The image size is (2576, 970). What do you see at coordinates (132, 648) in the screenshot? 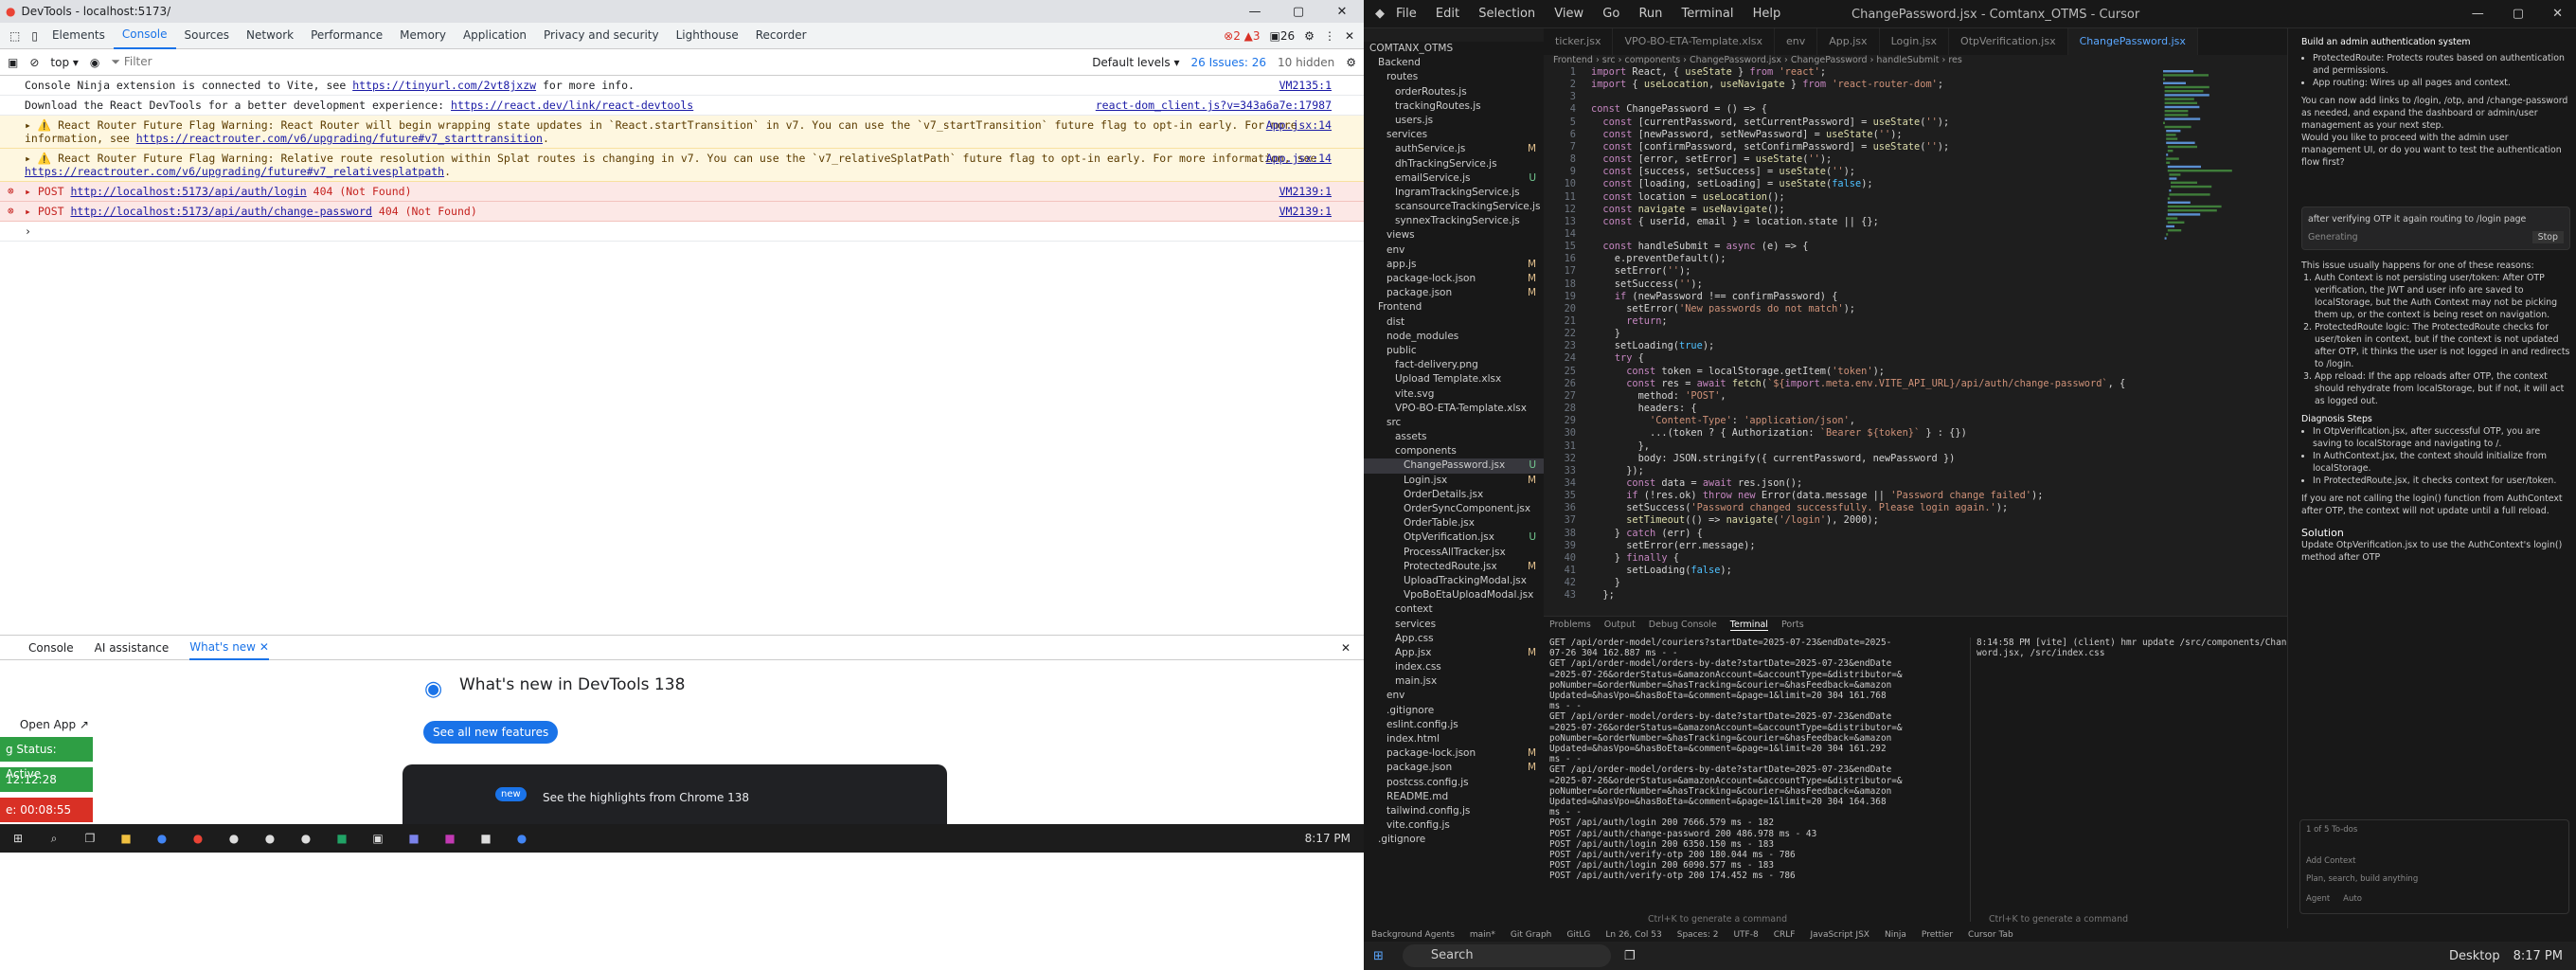
I see `drawer-tab-ai-assistance: AI assistance` at bounding box center [132, 648].